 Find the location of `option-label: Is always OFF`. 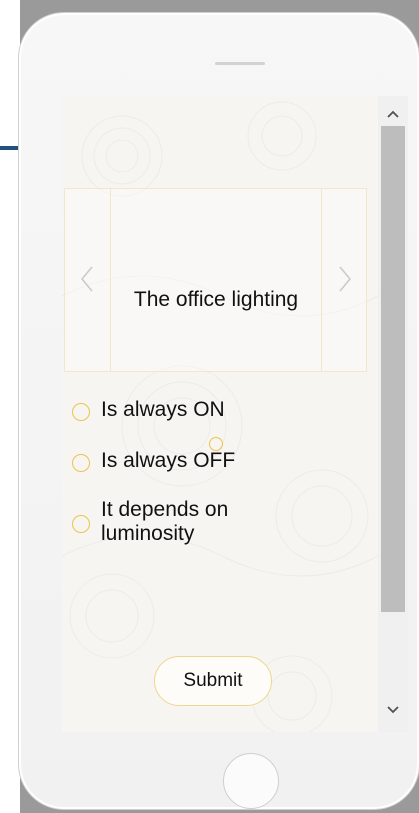

option-label: Is always OFF is located at coordinates (168, 460).